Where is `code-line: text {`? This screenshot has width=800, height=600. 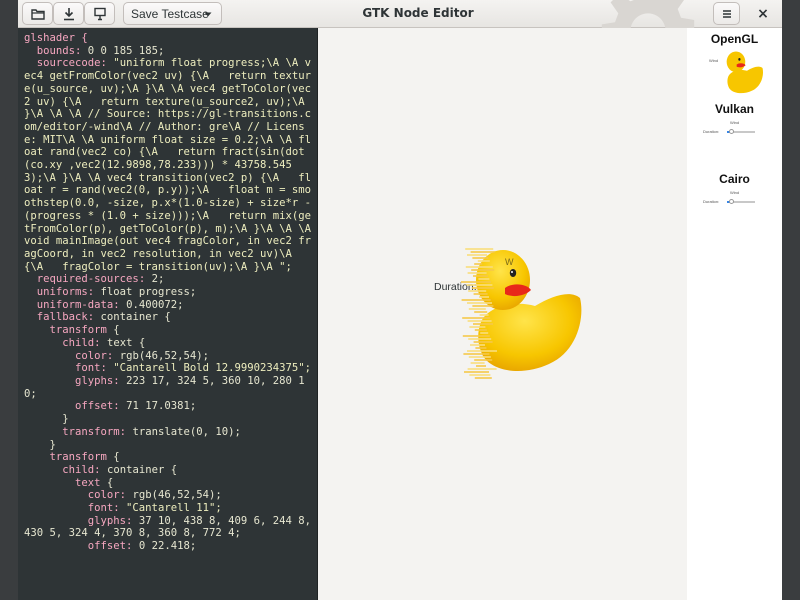 code-line: text { is located at coordinates (68, 483).